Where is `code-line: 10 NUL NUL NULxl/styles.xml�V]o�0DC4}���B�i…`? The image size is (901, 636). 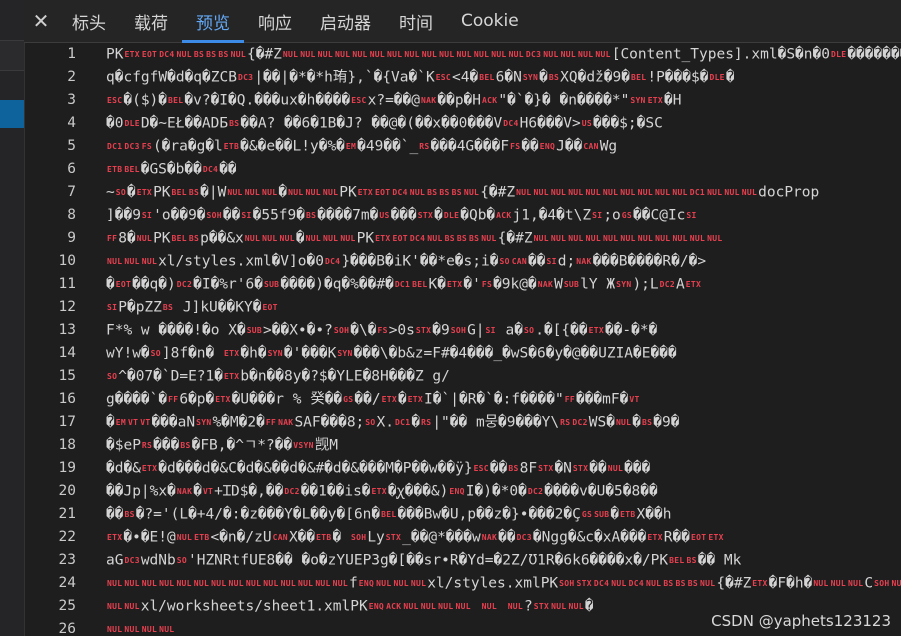 code-line: 10 NUL NUL NULxl/styles.xml�V]o�0DC4}���B�i… is located at coordinates (462, 261).